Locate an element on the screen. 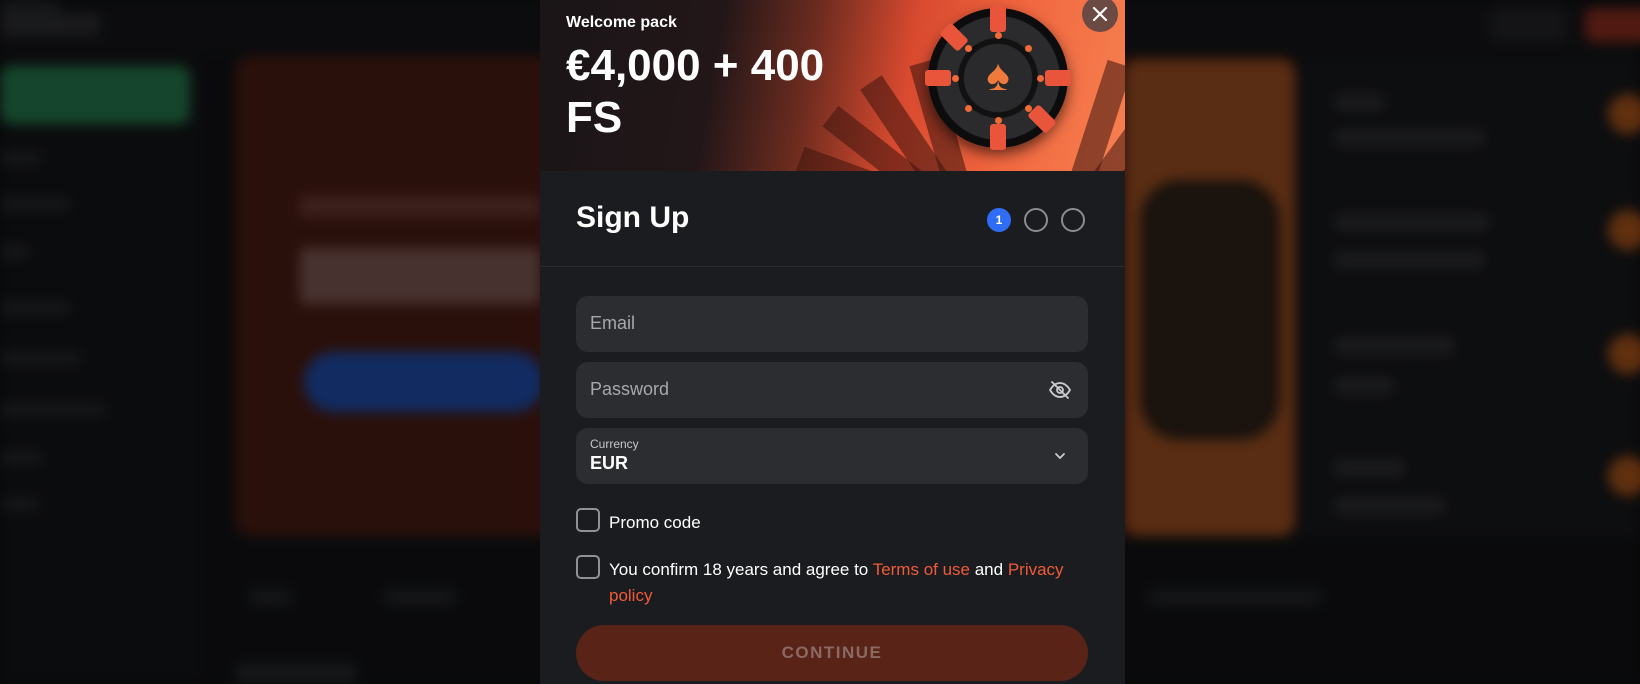  step-indicator-1: 1 is located at coordinates (999, 220).